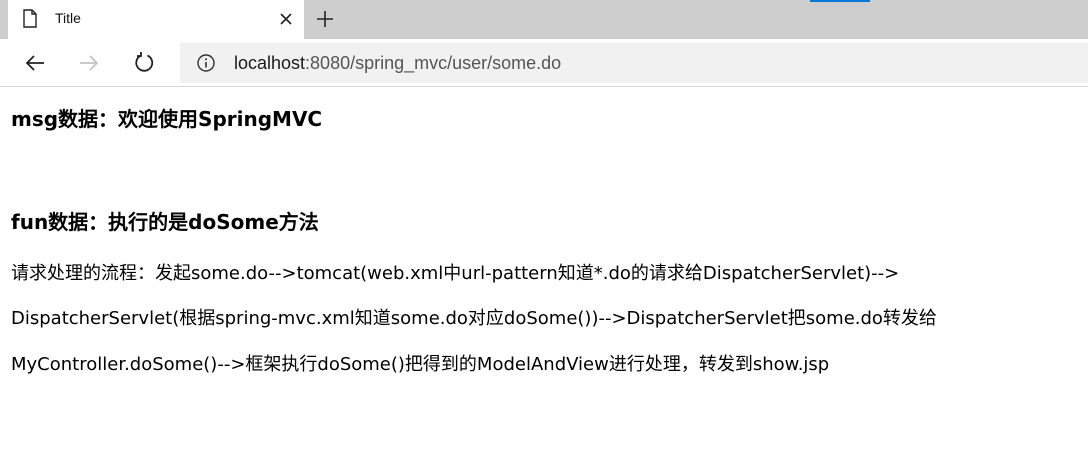  Describe the element at coordinates (35, 63) in the screenshot. I see `back-arrow-icon` at that location.